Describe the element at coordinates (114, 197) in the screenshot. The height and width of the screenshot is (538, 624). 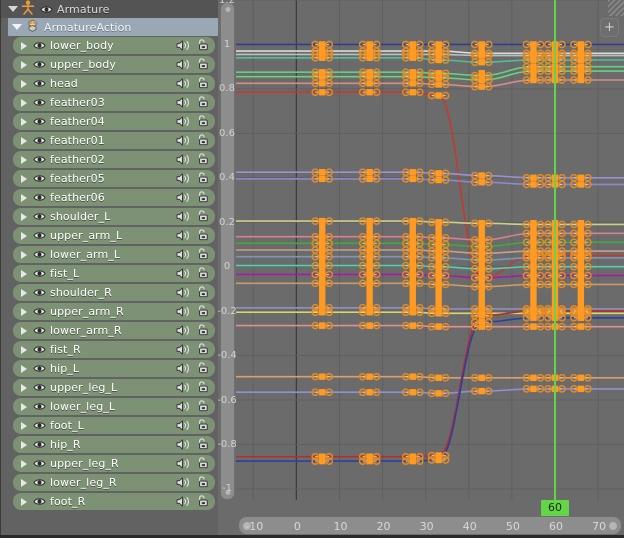
I see `channel-row: feather06` at that location.